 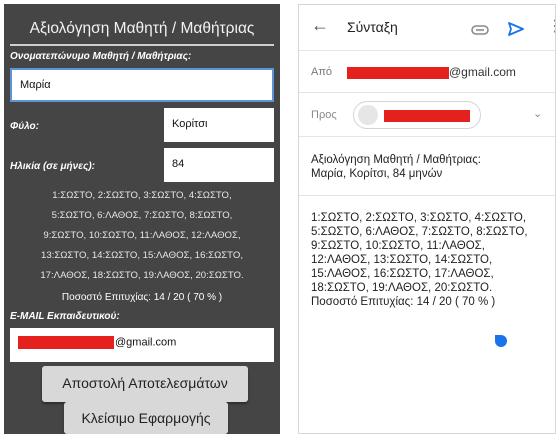 I want to click on teacher-email-label: E-MAIL Εκπαιδευτικού:, so click(x=65, y=316).